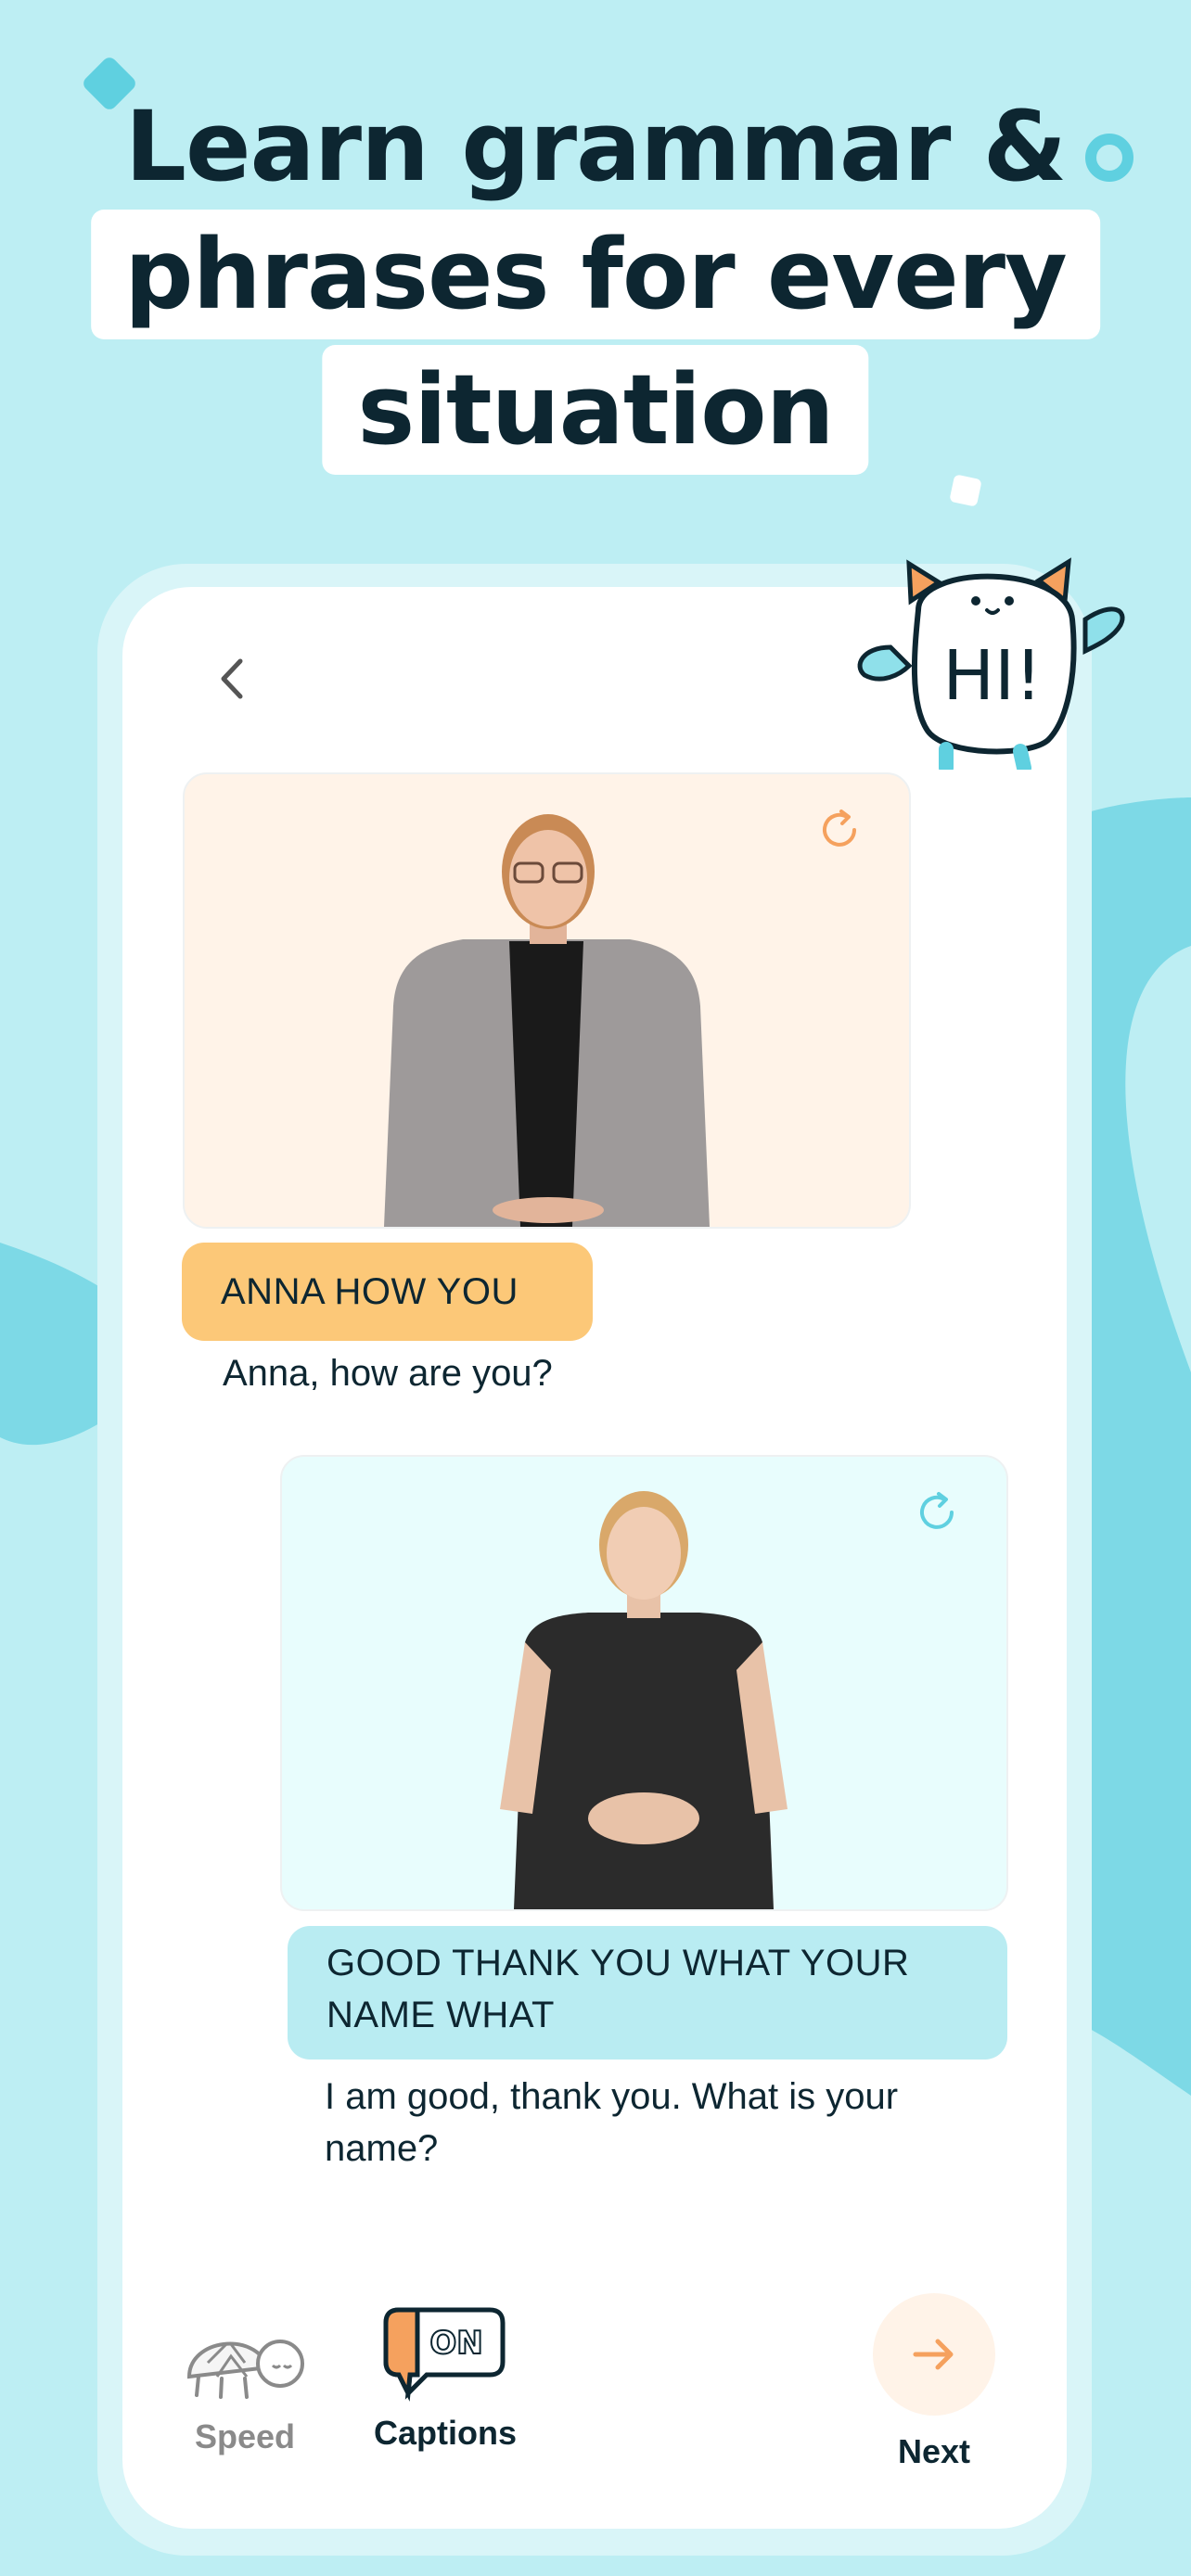  I want to click on next-button: Next, so click(934, 2382).